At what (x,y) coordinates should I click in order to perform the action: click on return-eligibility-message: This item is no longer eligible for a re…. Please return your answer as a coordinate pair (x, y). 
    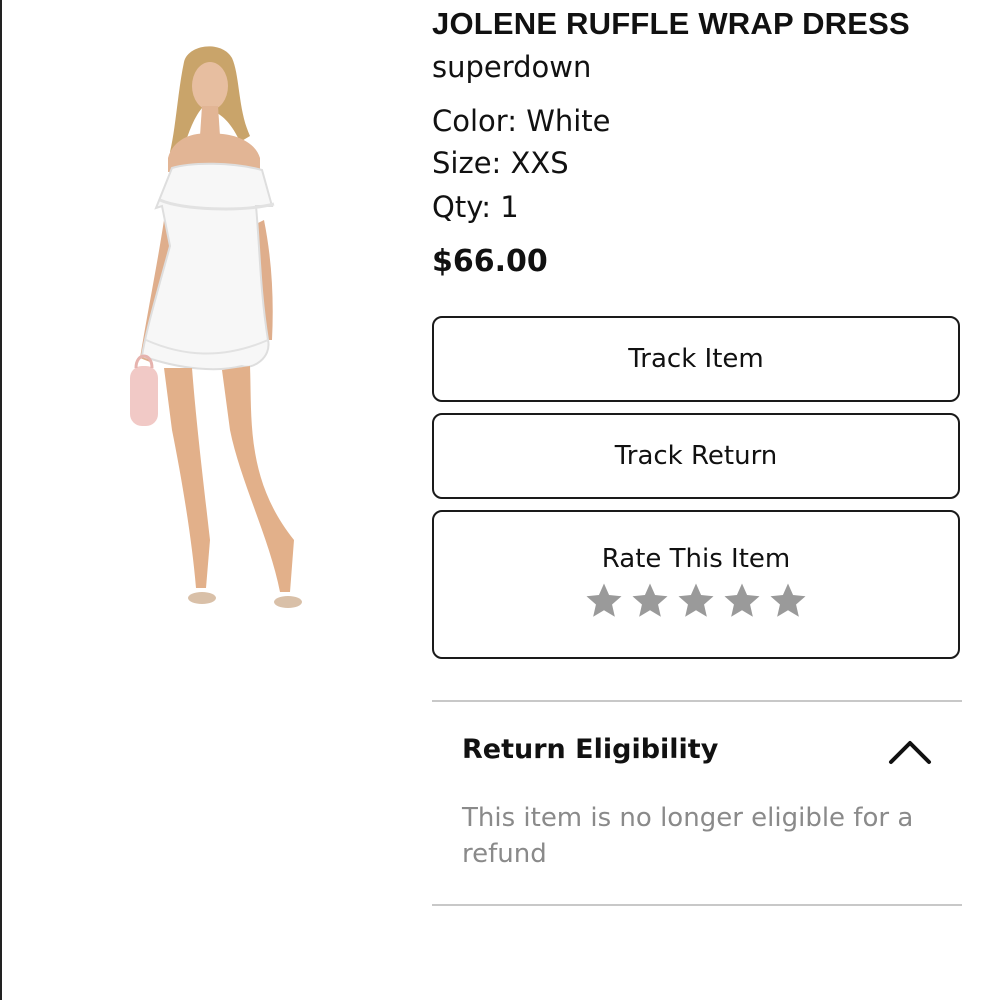
    Looking at the image, I should click on (688, 836).